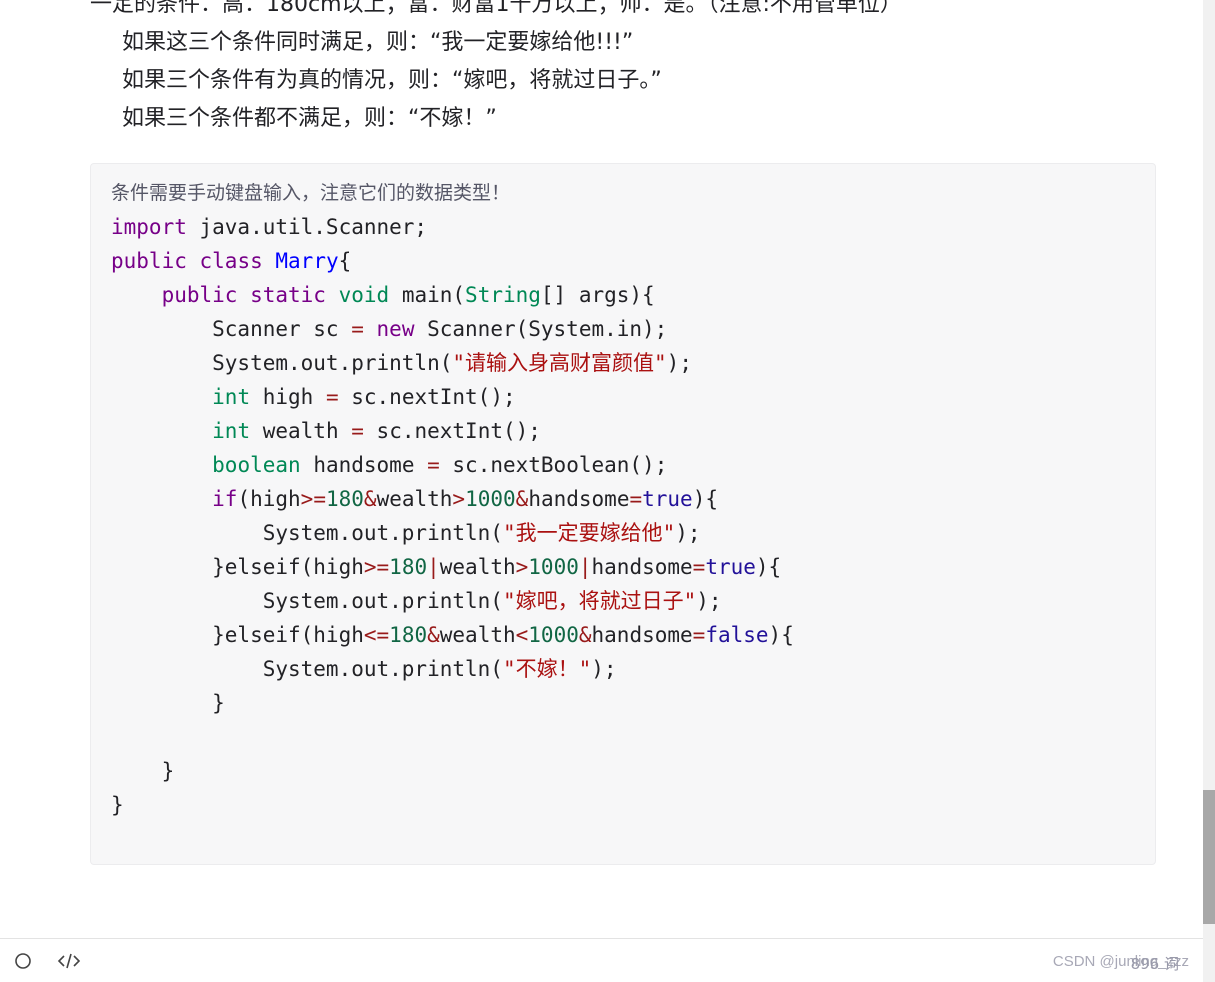  I want to click on code-line: System.out.println("我一定要嫁给他");, so click(406, 533).